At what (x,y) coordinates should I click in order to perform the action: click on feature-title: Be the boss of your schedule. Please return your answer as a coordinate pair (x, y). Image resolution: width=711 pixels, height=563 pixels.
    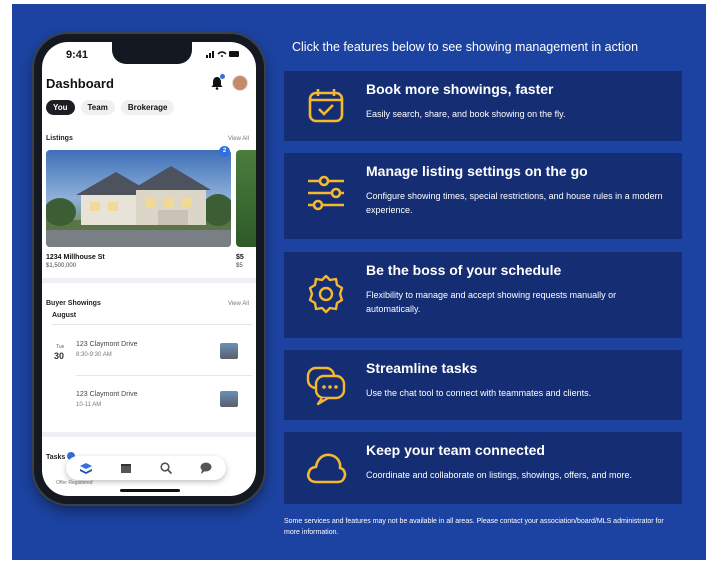
    Looking at the image, I should click on (464, 270).